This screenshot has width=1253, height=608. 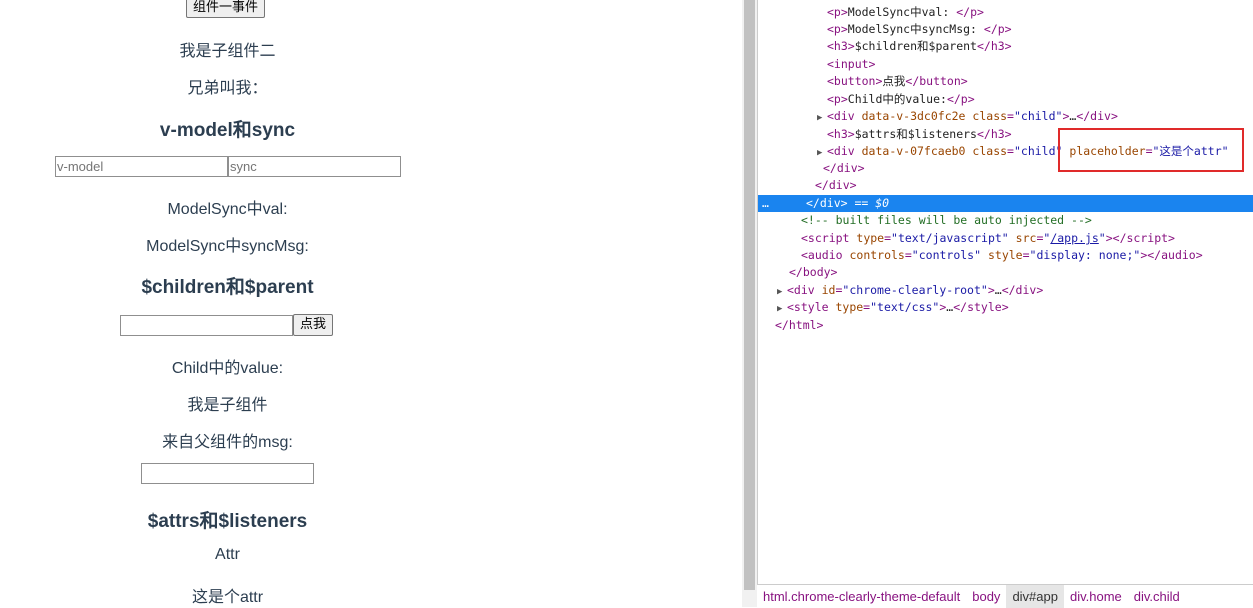 What do you see at coordinates (1005, 307) in the screenshot?
I see `dom-line-style: ▶ <style type="text/css">…</style>` at bounding box center [1005, 307].